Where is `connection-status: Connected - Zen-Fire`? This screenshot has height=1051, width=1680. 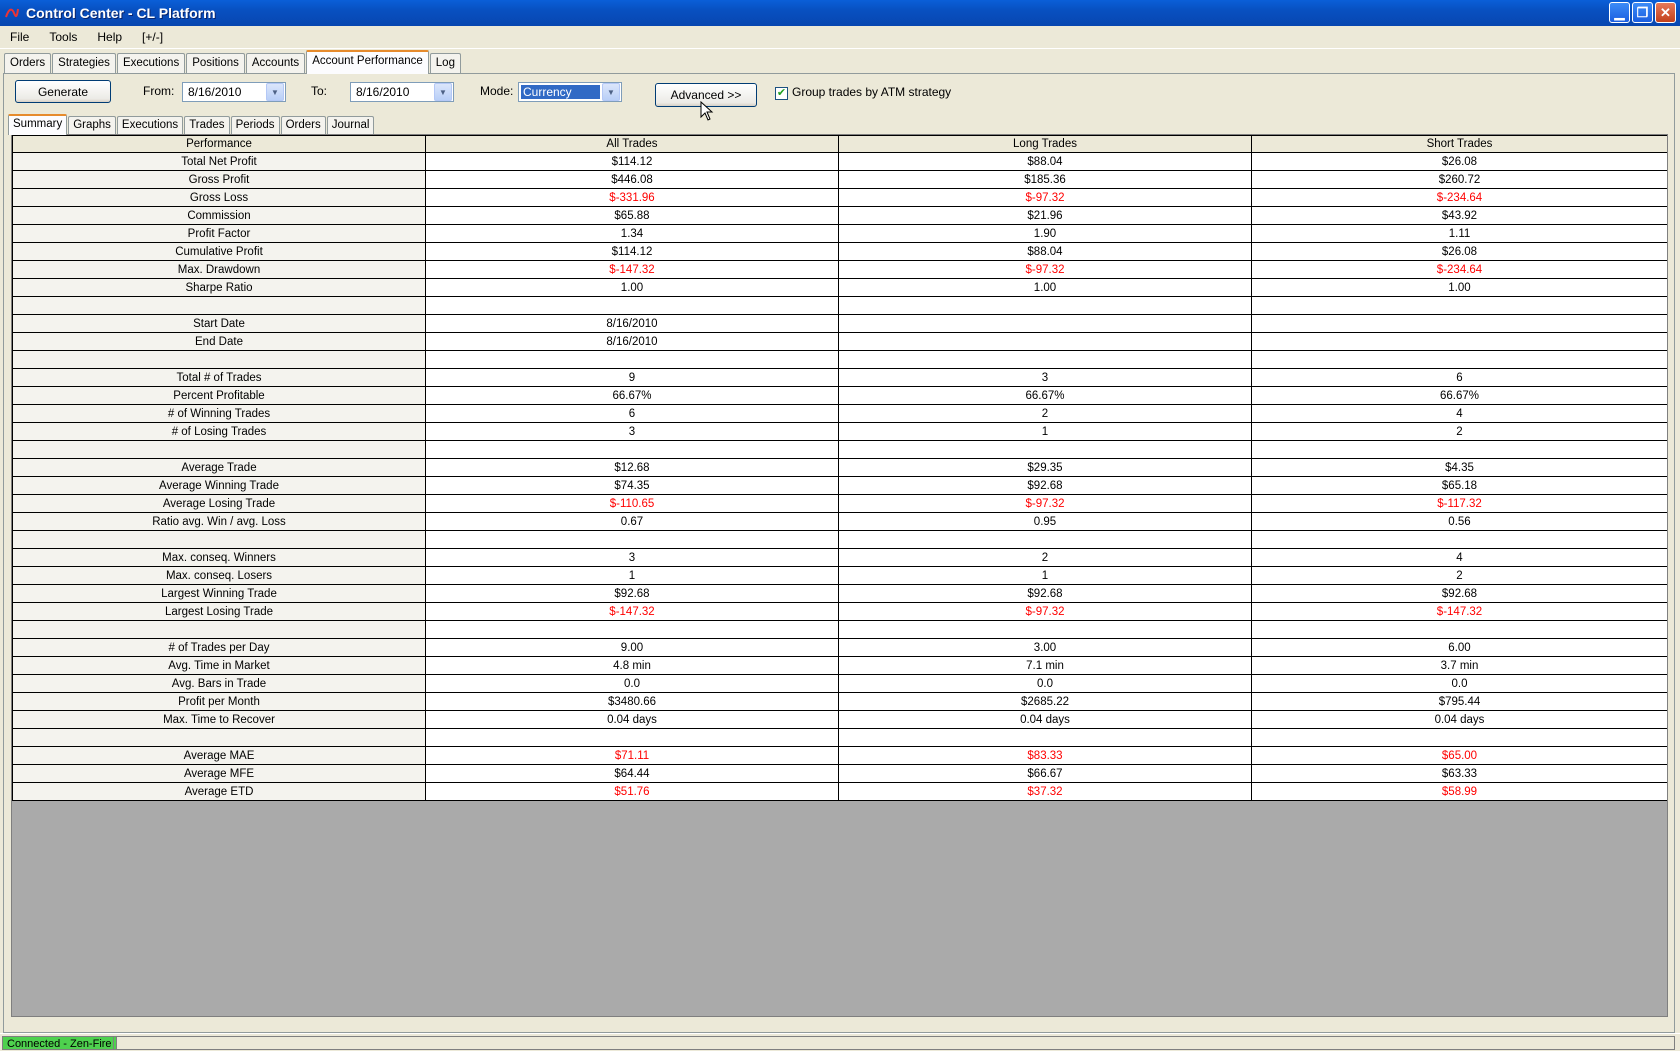 connection-status: Connected - Zen-Fire is located at coordinates (59, 1043).